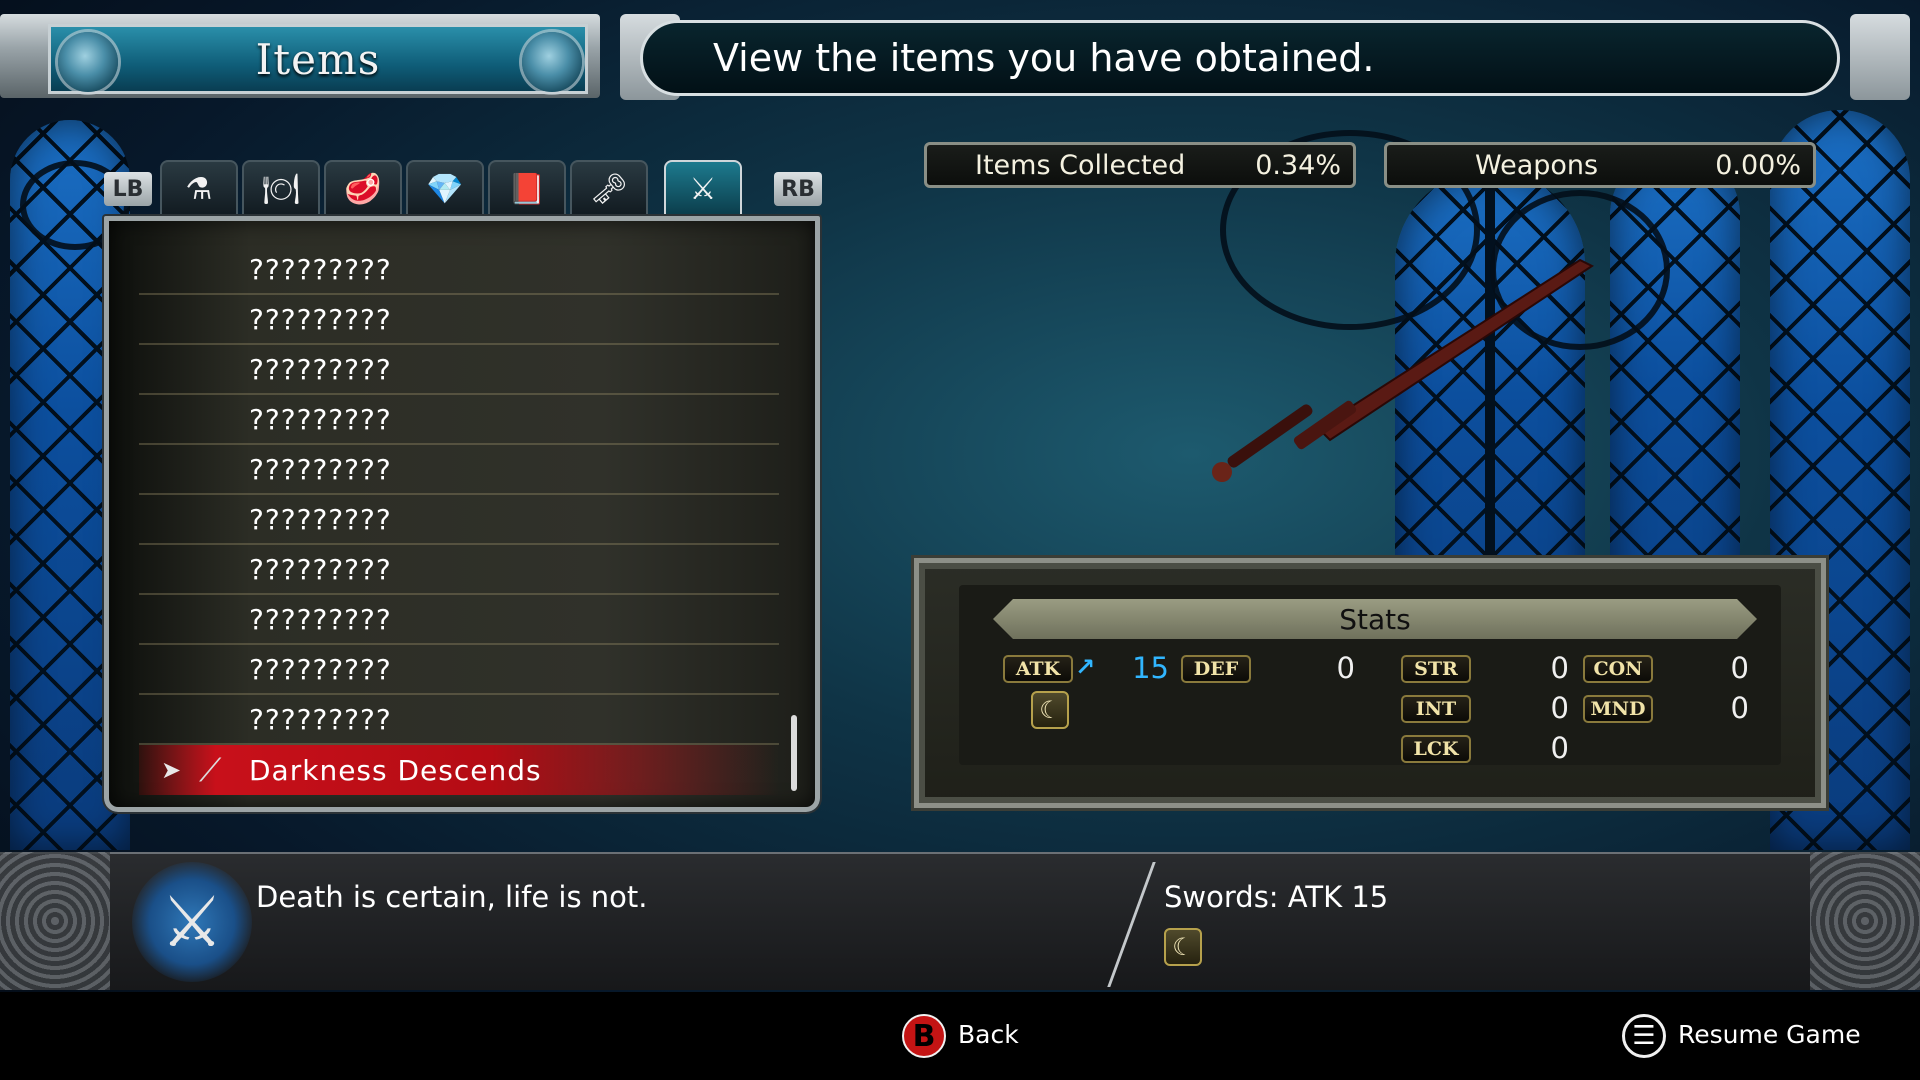 This screenshot has width=1920, height=1080. I want to click on weapons-collected-box: Weapons 0.00%, so click(1600, 165).